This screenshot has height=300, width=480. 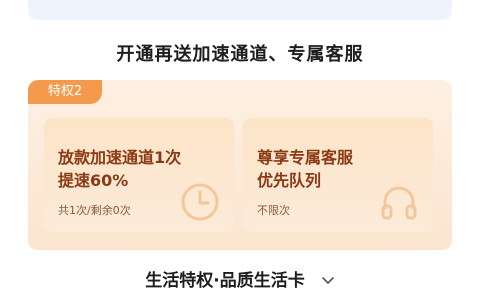 I want to click on perk-card-subtitle: 不限次, so click(x=273, y=210).